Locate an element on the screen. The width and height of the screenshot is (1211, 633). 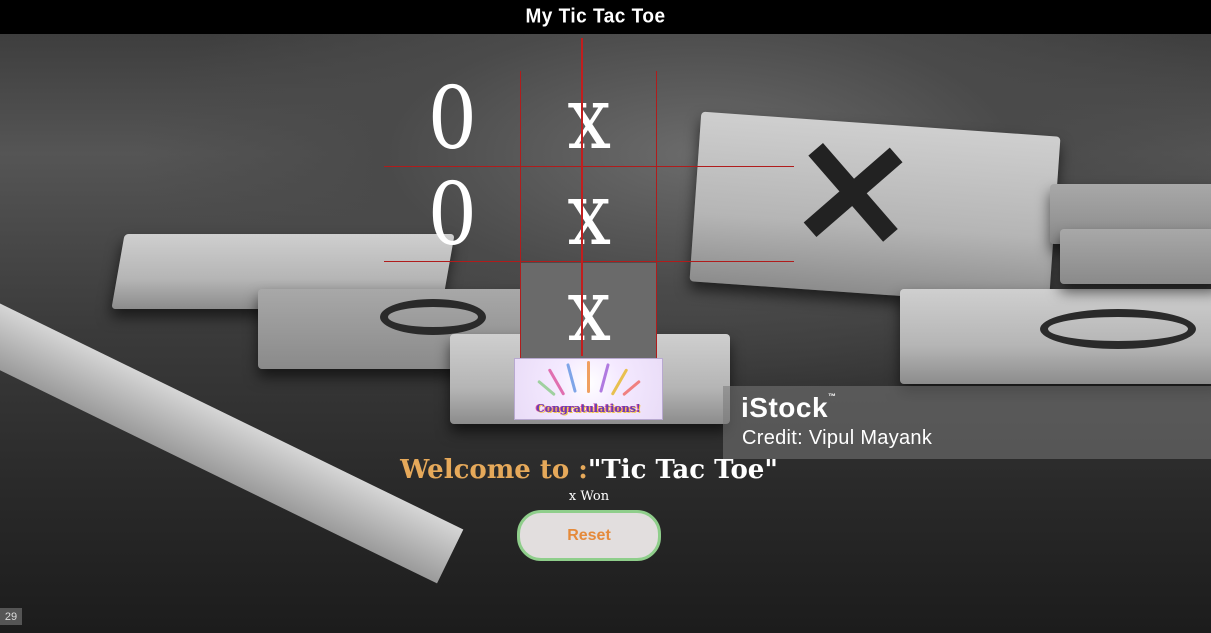
welcome-heading: Welcome to :"Tic Tac Toe" is located at coordinates (589, 470).